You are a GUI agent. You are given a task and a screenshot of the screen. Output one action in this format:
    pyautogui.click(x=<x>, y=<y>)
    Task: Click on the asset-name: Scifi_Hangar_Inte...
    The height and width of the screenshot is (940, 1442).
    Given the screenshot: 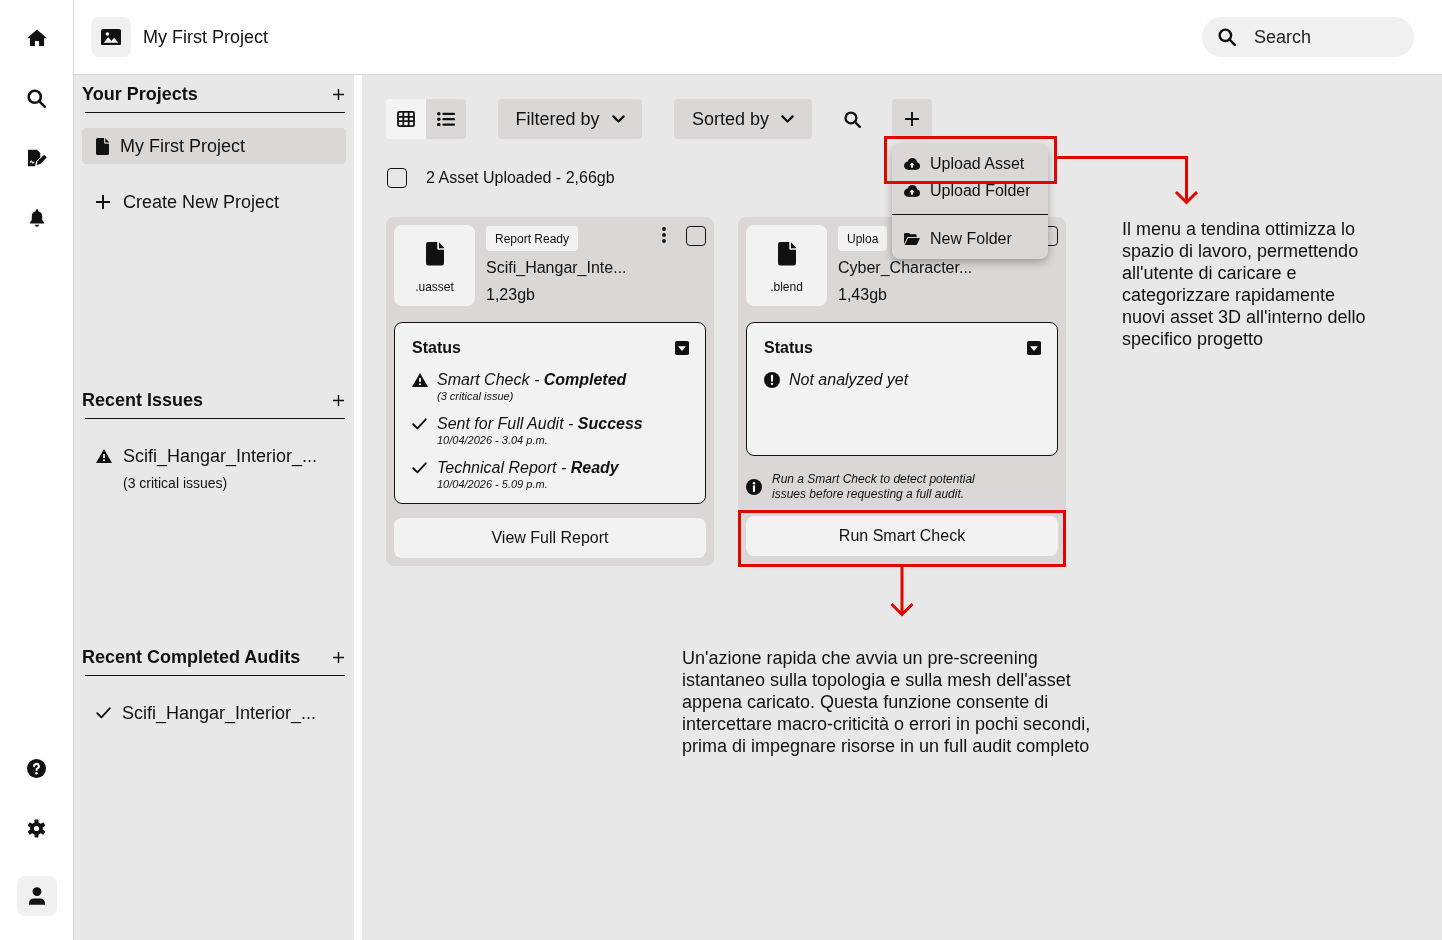 What is the action you would take?
    pyautogui.click(x=556, y=268)
    